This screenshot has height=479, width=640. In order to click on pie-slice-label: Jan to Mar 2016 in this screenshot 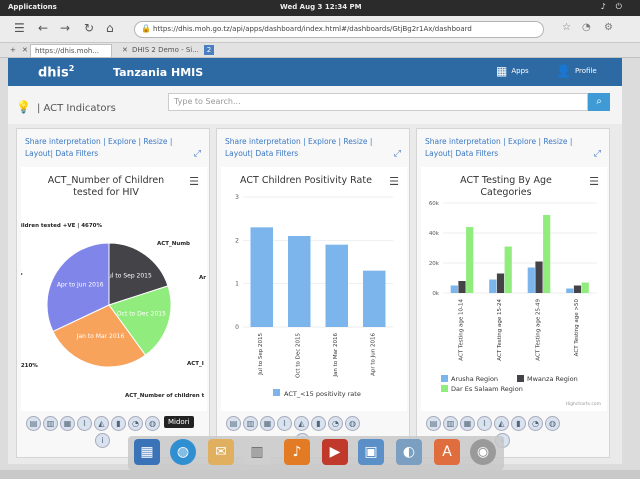, I will do `click(100, 336)`.